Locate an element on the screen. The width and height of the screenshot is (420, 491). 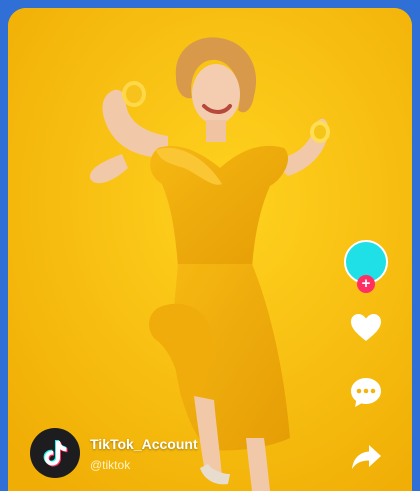
account-name: TikTok_Account is located at coordinates (144, 444).